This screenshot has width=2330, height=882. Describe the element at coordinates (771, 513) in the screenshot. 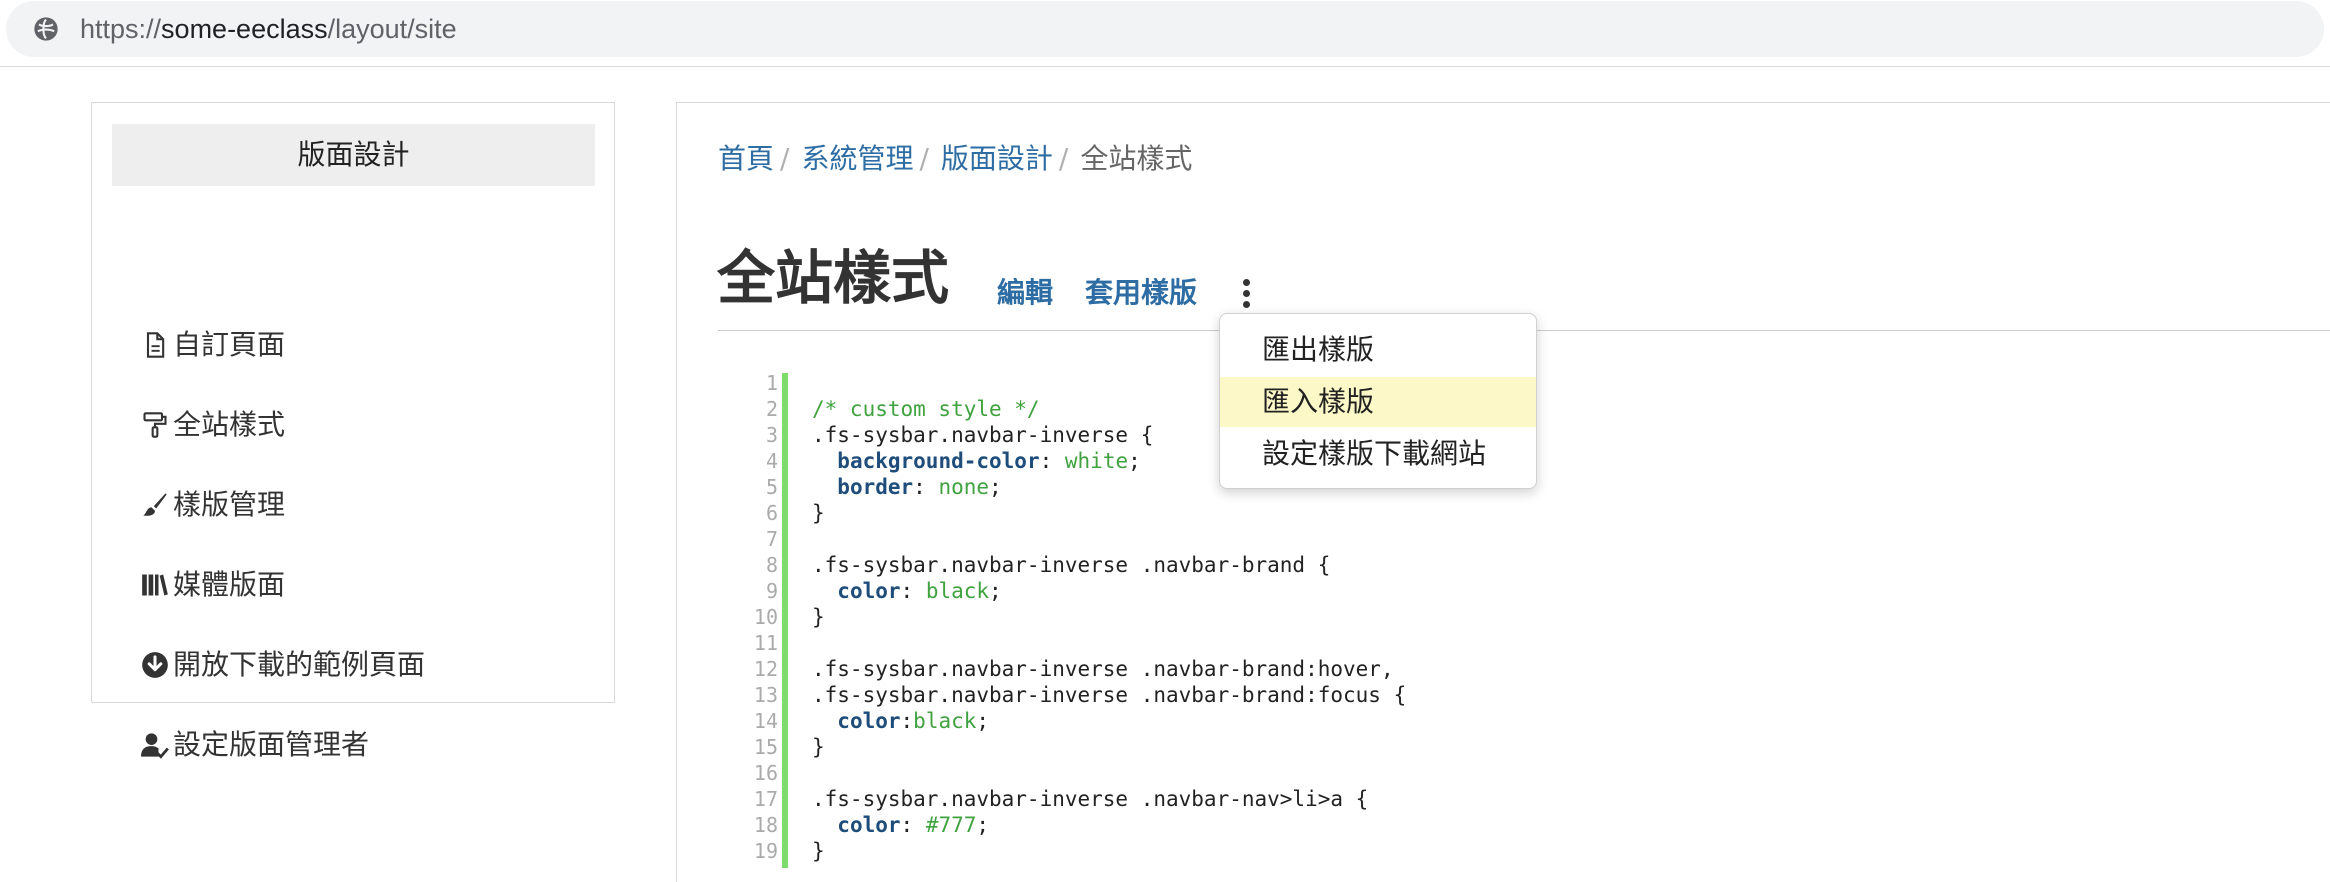

I see `line-number: 6` at that location.